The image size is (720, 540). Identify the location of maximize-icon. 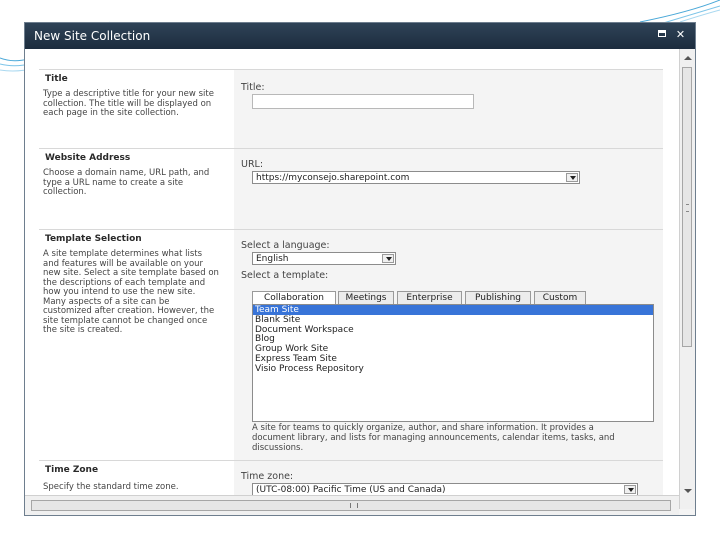
(662, 34).